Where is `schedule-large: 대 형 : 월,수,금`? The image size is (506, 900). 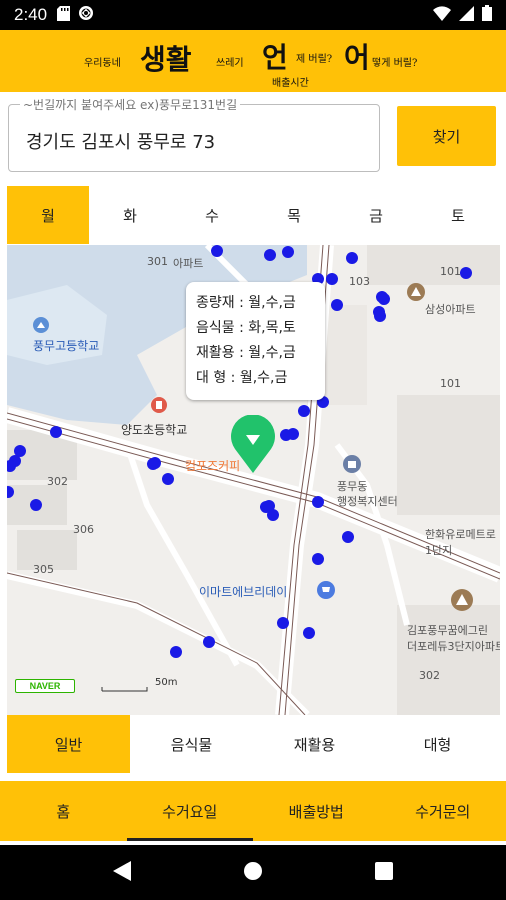 schedule-large: 대 형 : 월,수,금 is located at coordinates (242, 378).